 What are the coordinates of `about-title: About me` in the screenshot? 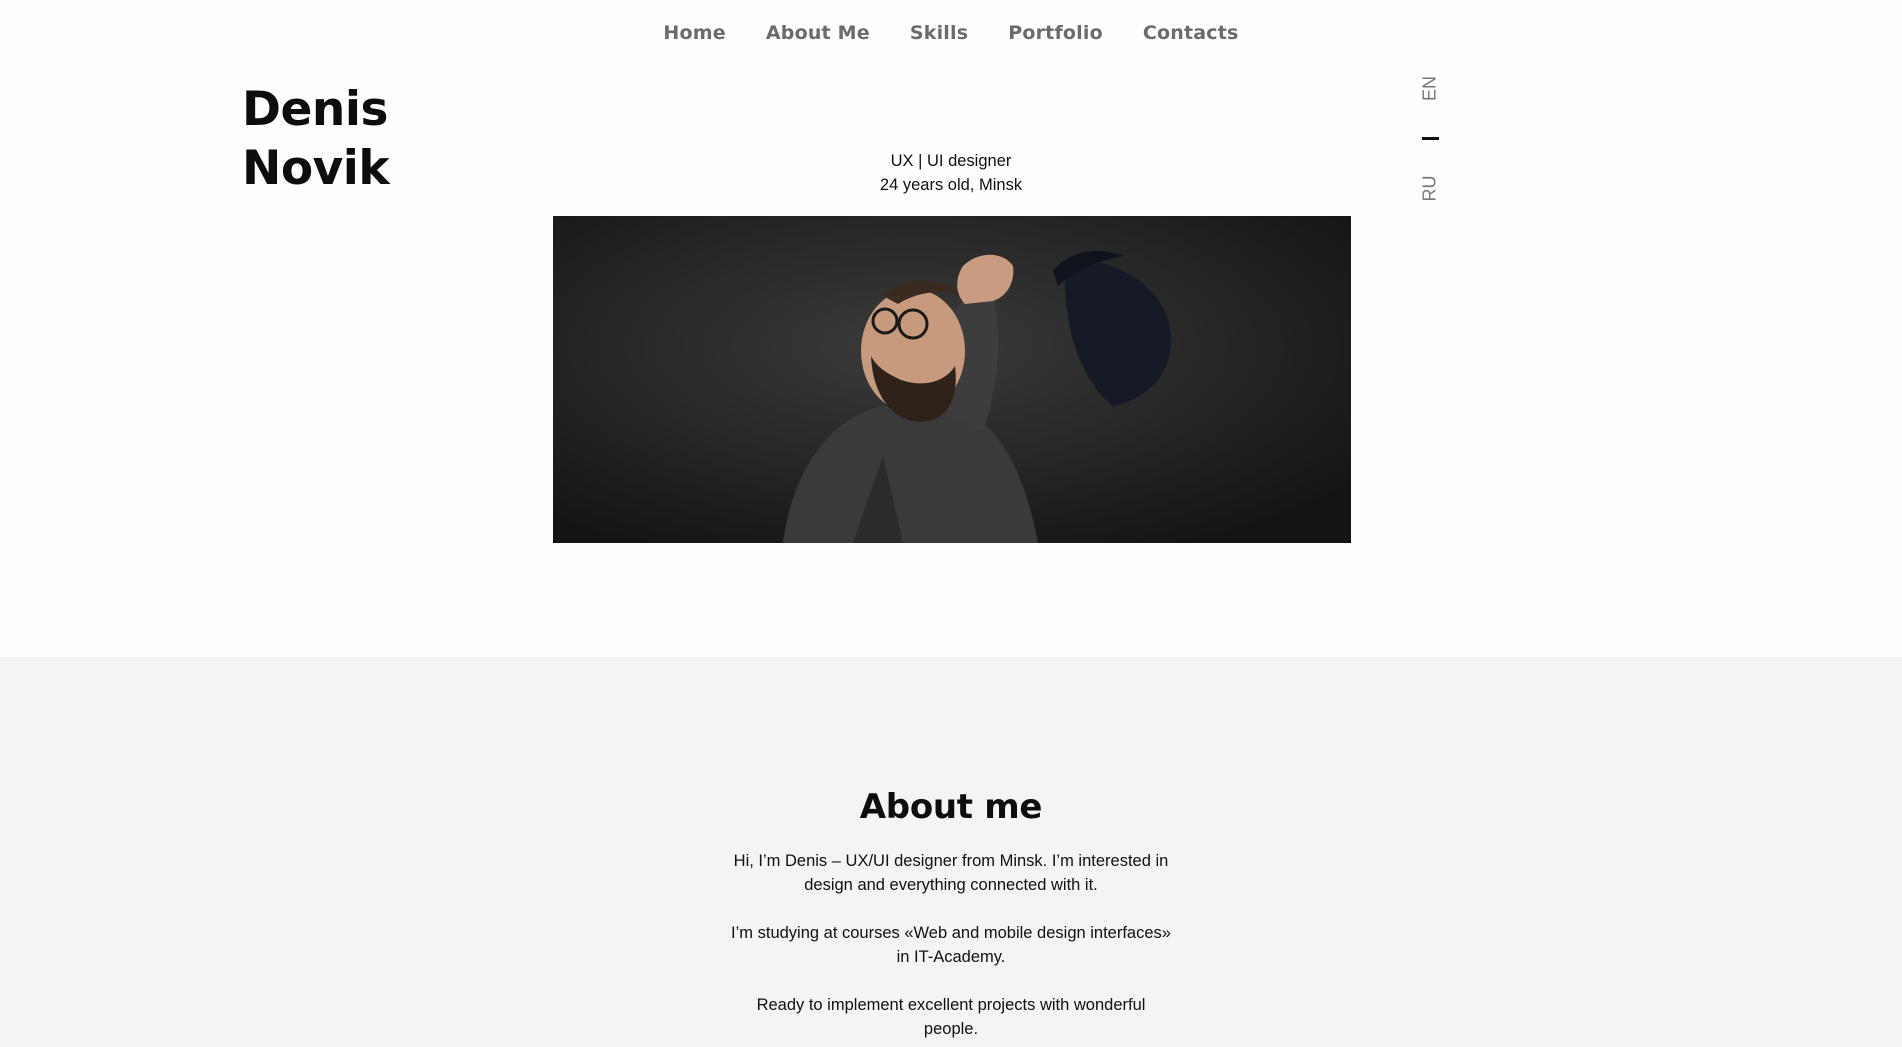 It's located at (951, 807).